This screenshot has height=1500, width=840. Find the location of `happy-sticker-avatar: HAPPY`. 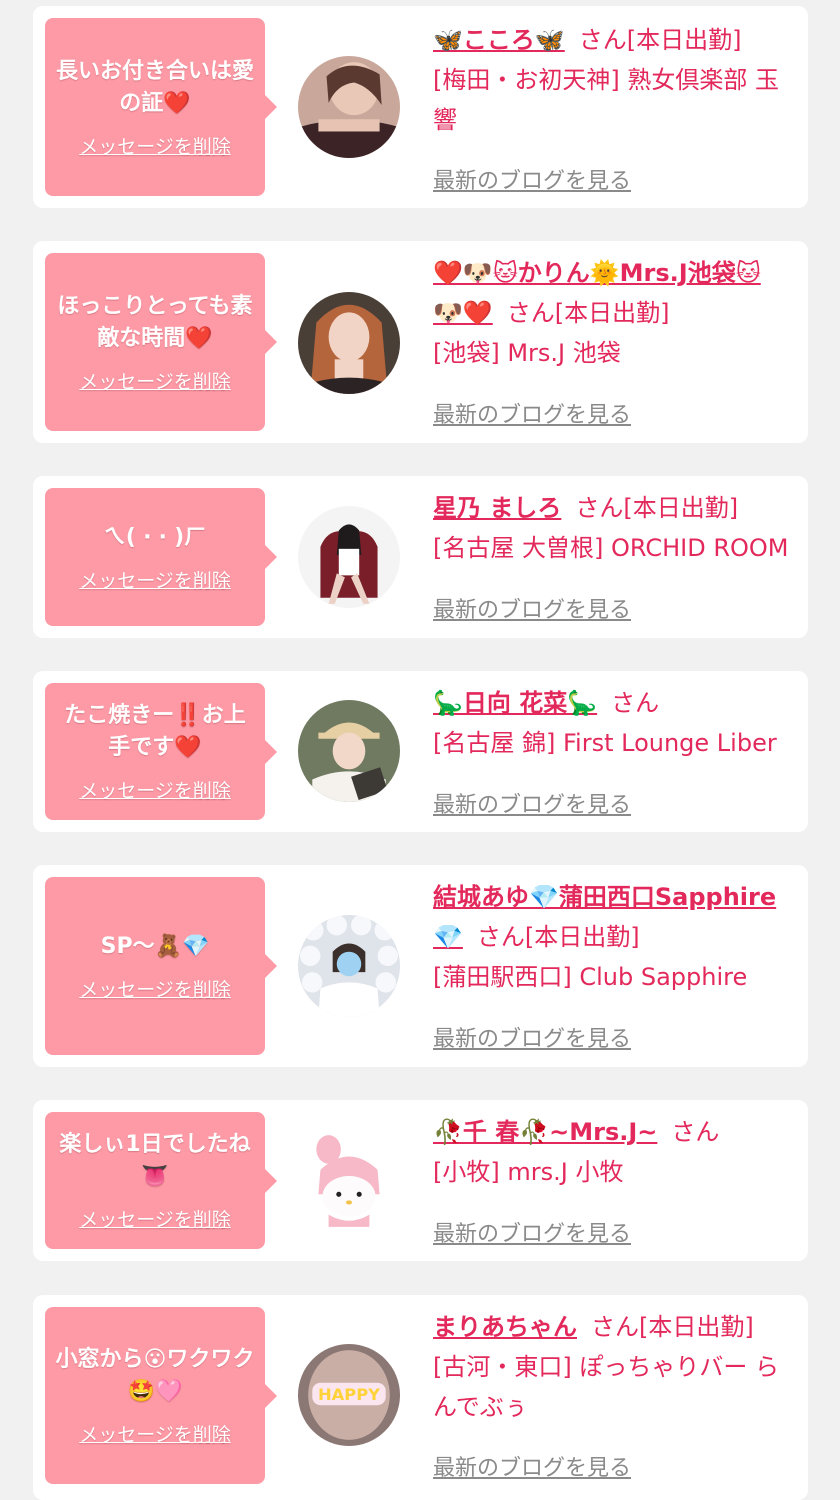

happy-sticker-avatar: HAPPY is located at coordinates (349, 1395).